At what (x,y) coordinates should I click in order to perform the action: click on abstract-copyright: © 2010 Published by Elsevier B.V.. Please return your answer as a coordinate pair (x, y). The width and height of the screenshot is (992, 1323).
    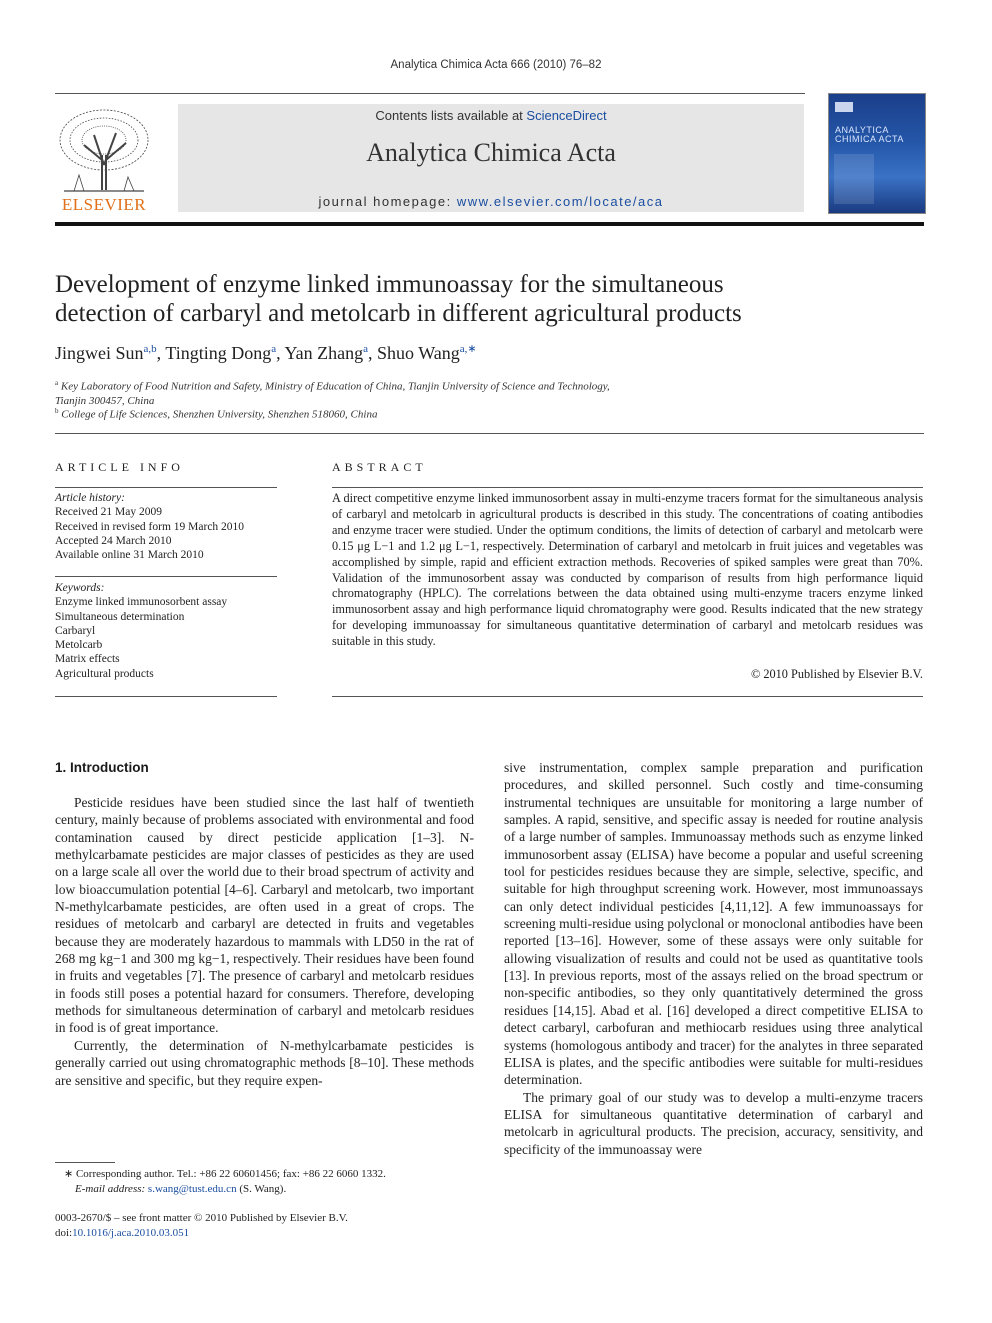
    Looking at the image, I should click on (836, 674).